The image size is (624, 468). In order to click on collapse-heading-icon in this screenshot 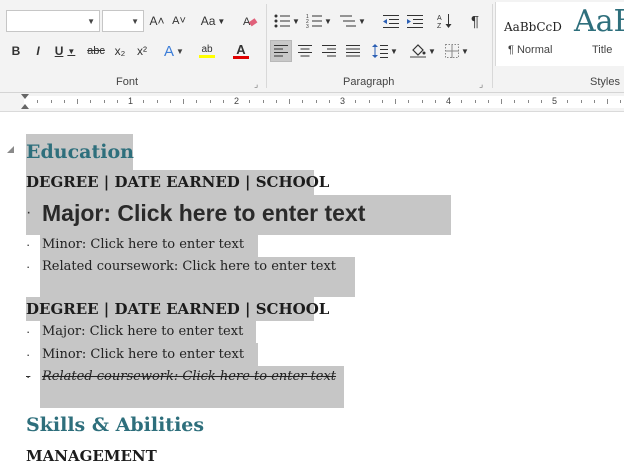, I will do `click(10, 149)`.